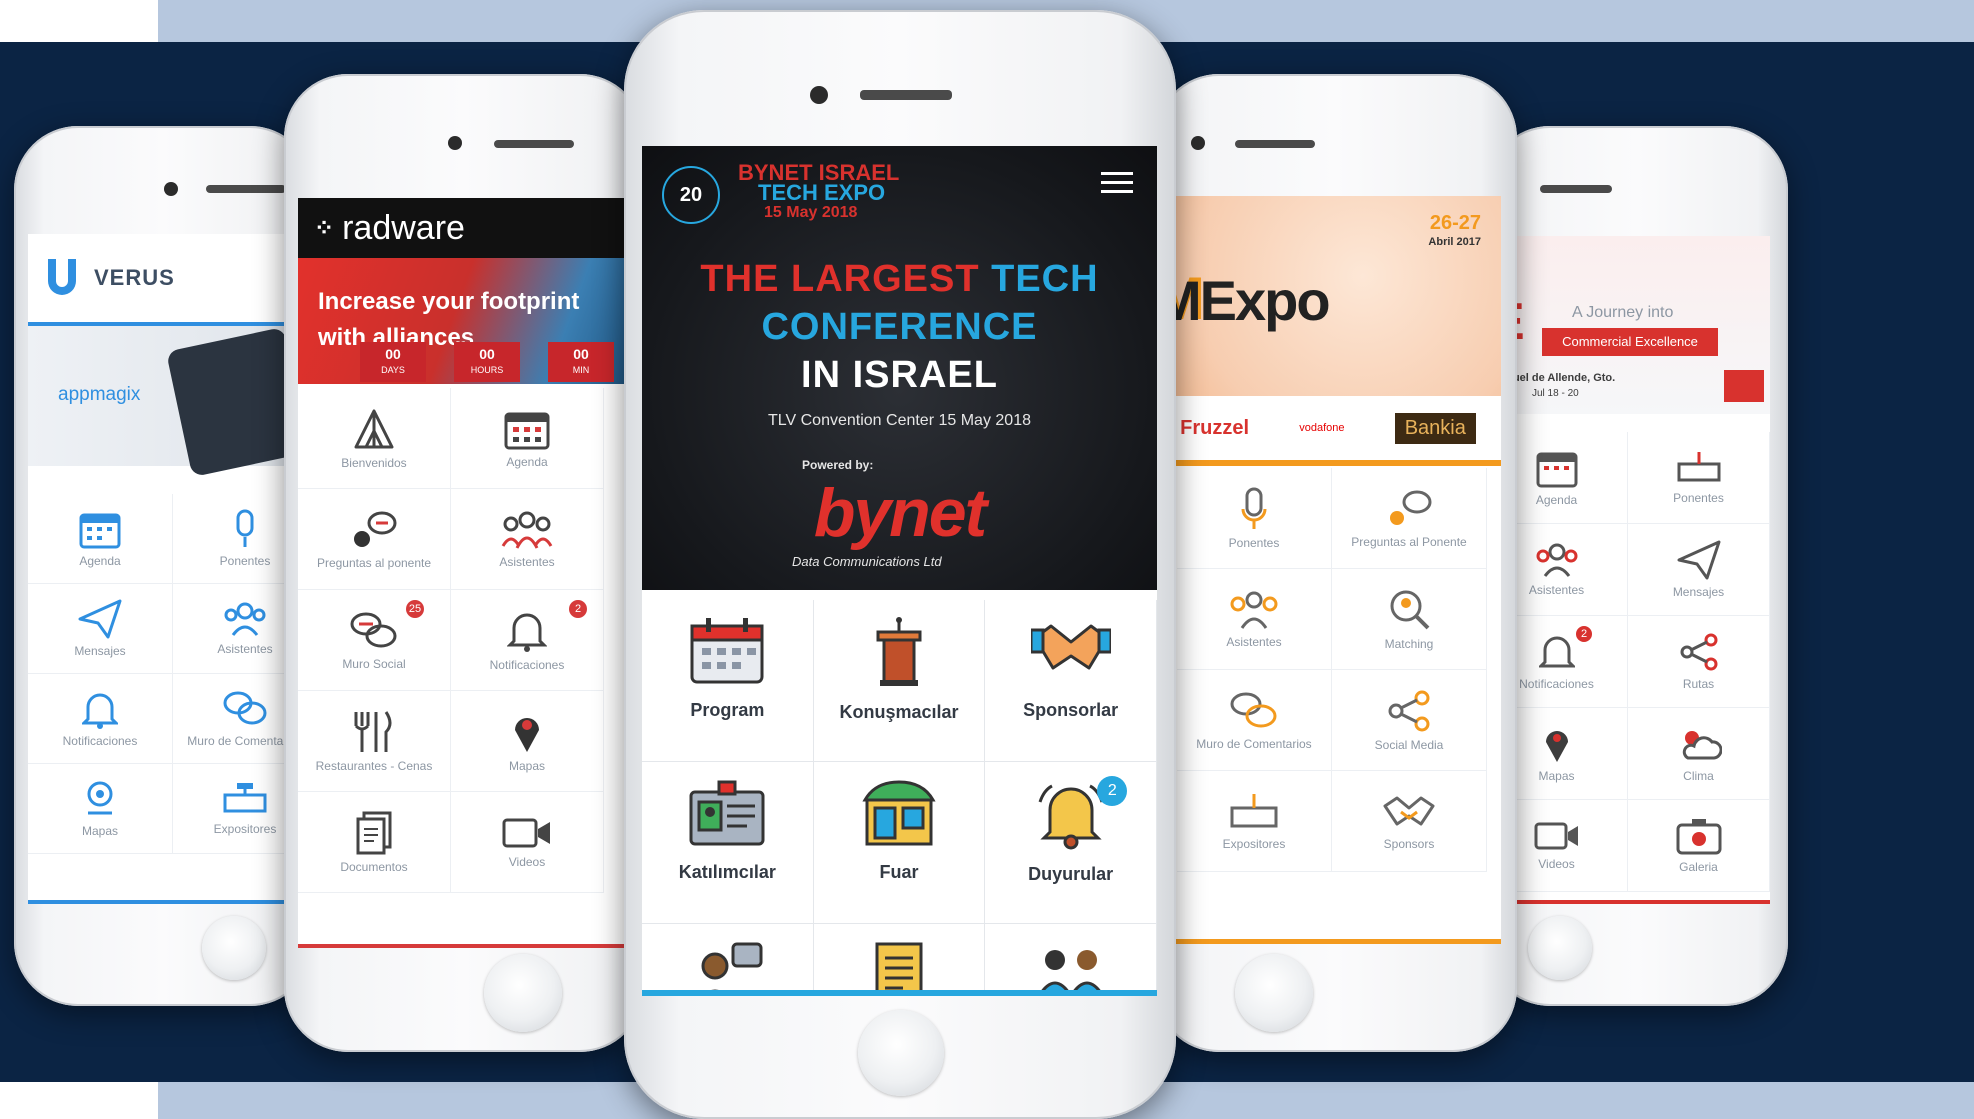 This screenshot has height=1119, width=1974. Describe the element at coordinates (899, 375) in the screenshot. I see `hero-headline-line3: IN ISRAEL` at that location.